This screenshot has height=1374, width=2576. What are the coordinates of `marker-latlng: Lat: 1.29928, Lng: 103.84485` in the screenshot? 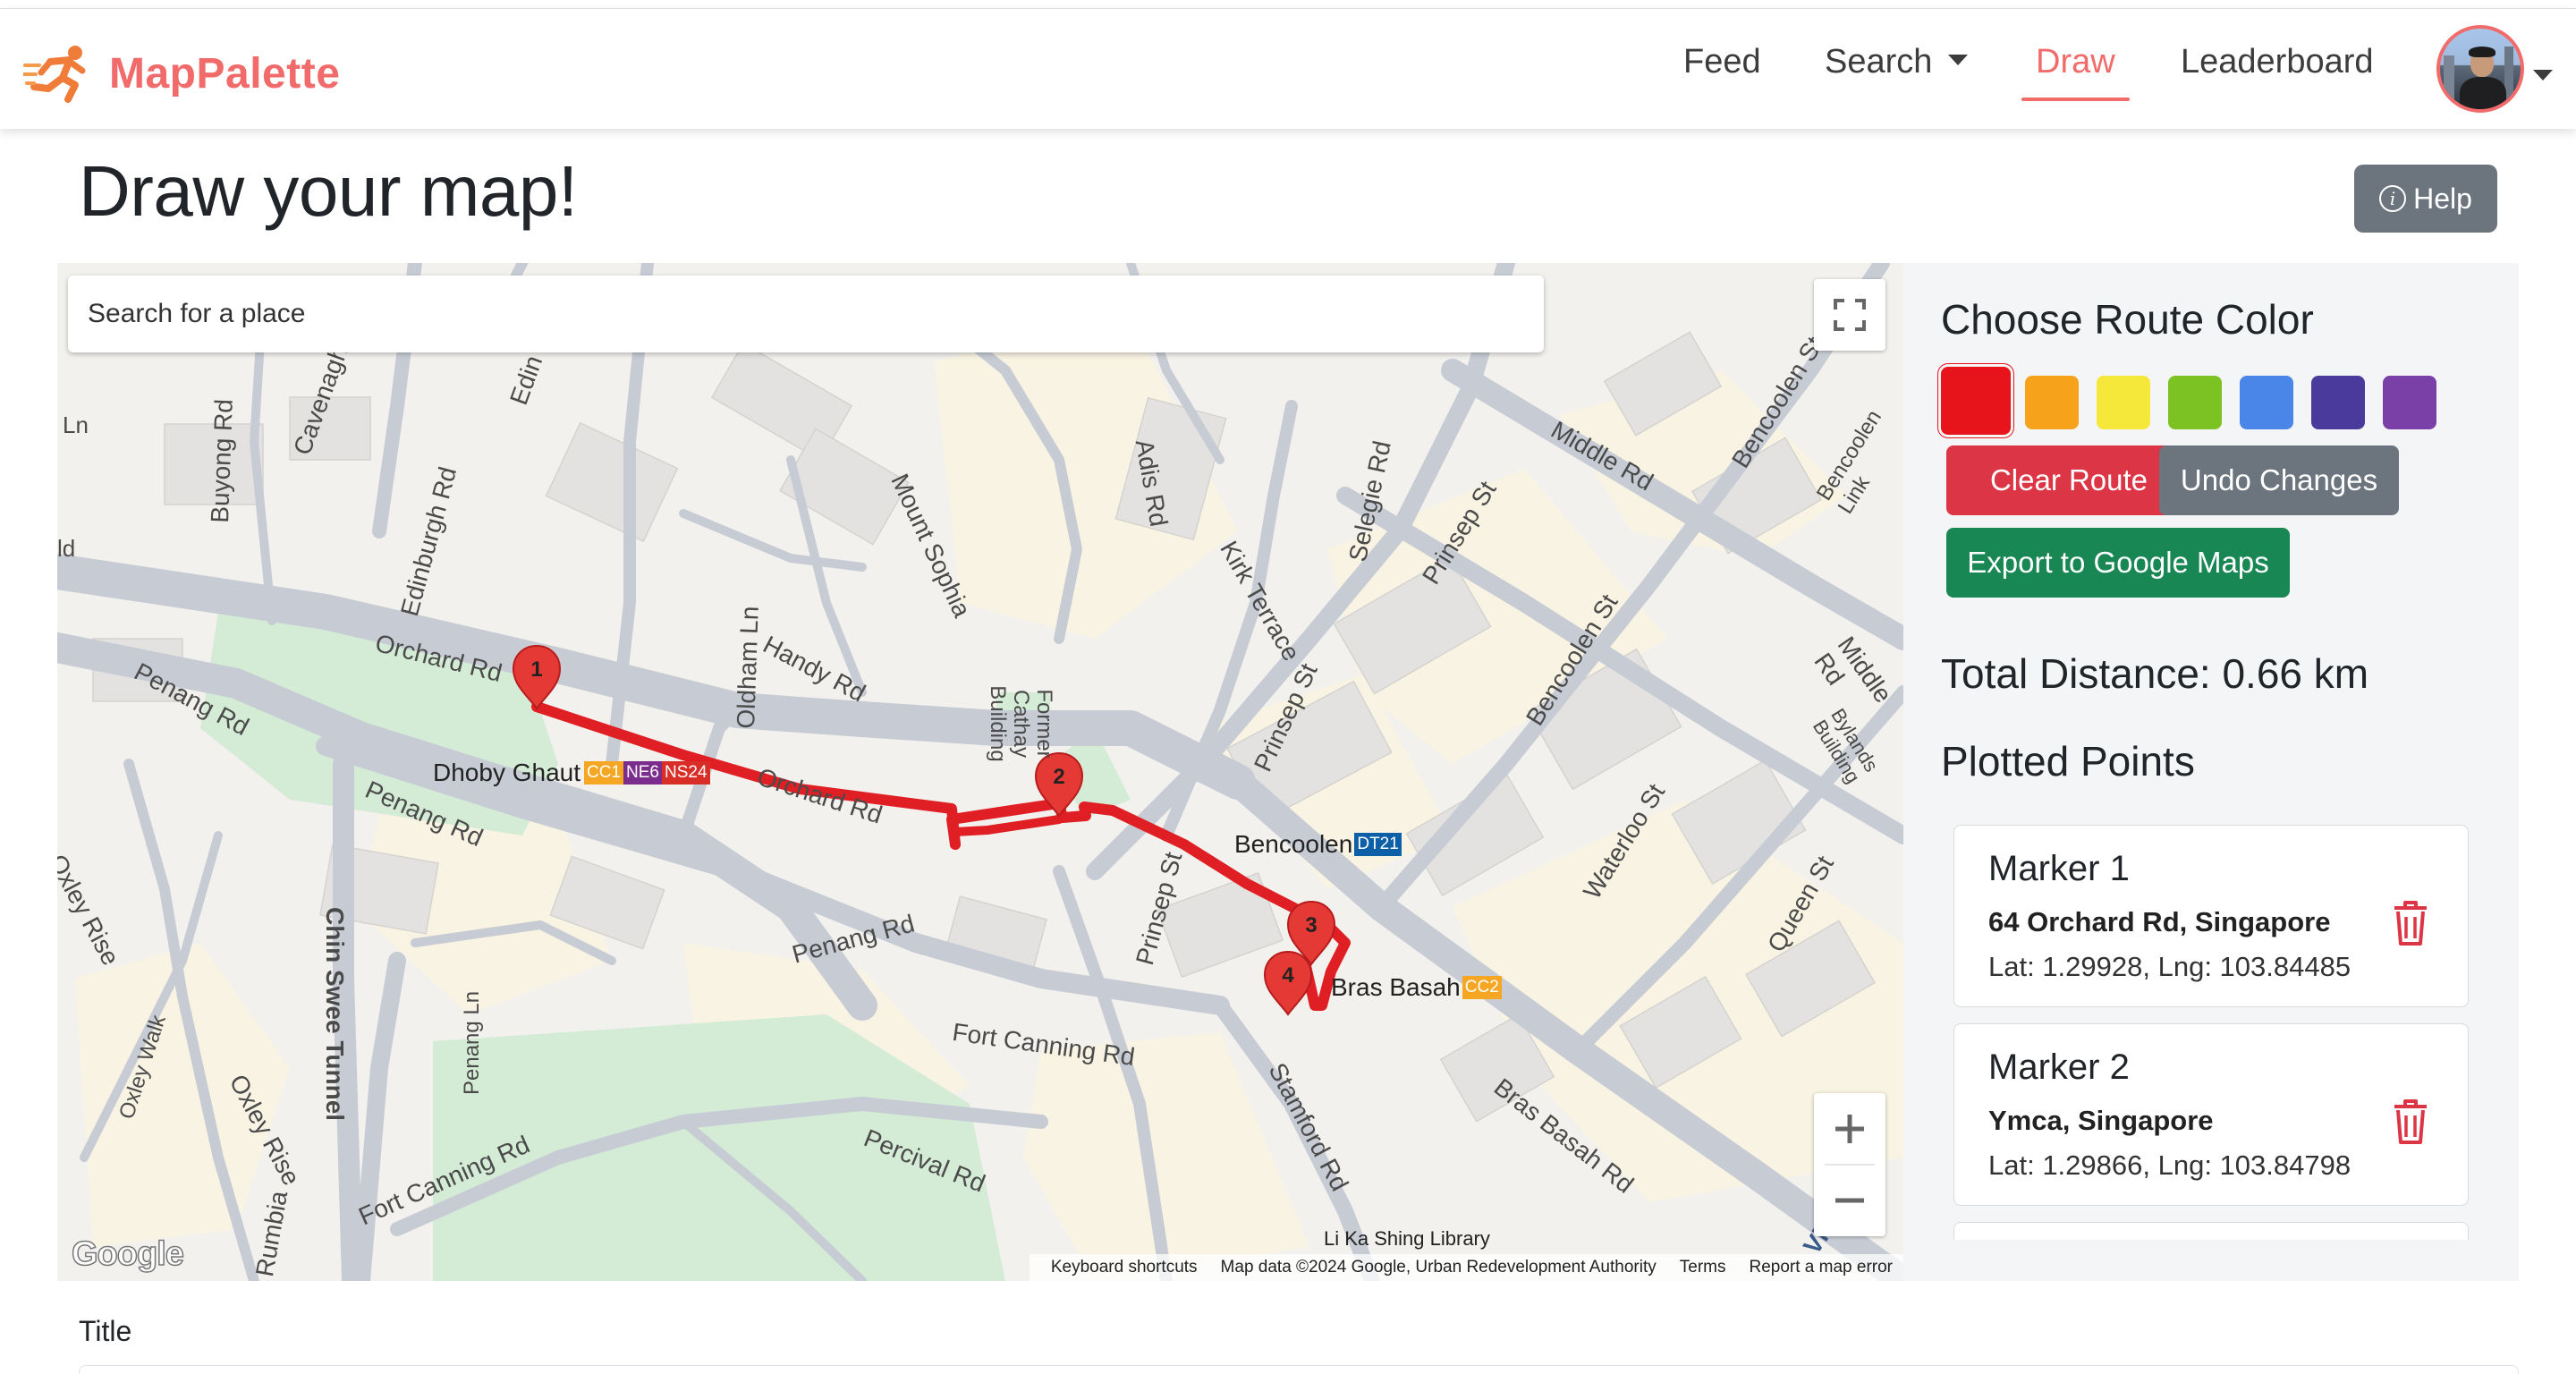 It's located at (2169, 966).